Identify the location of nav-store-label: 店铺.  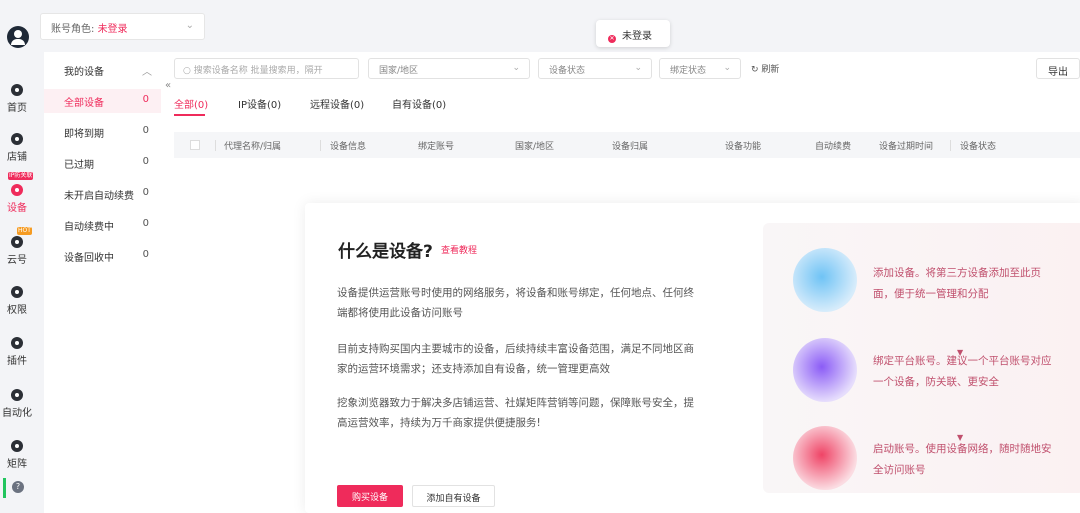
(17, 157).